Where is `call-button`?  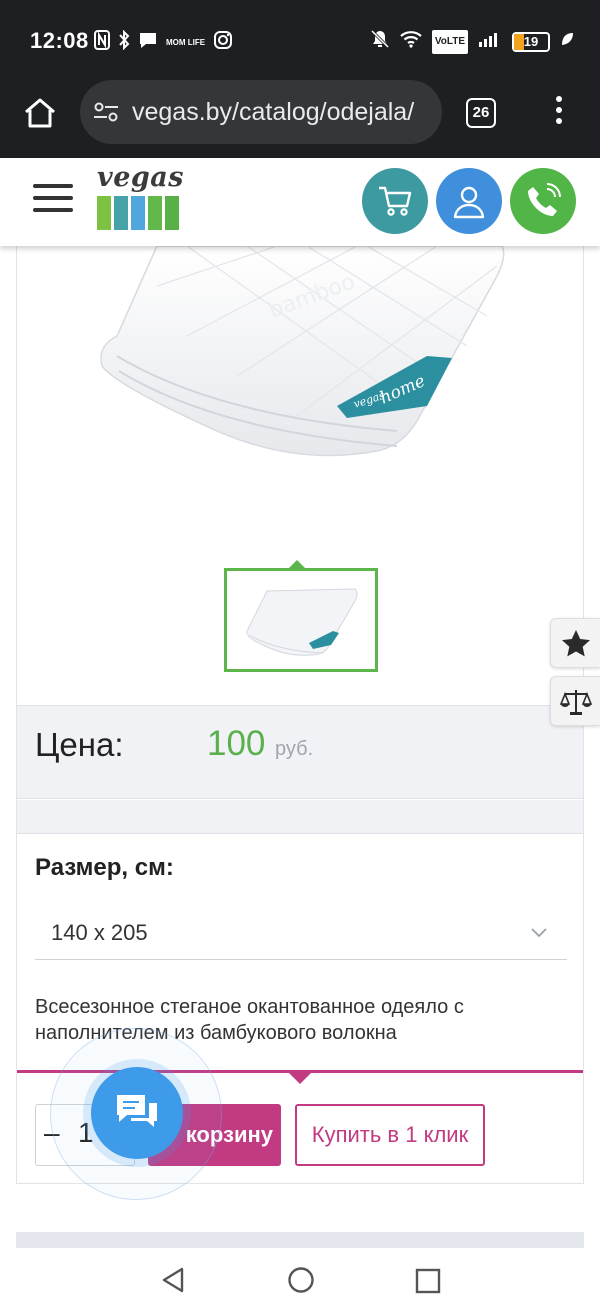
call-button is located at coordinates (543, 201).